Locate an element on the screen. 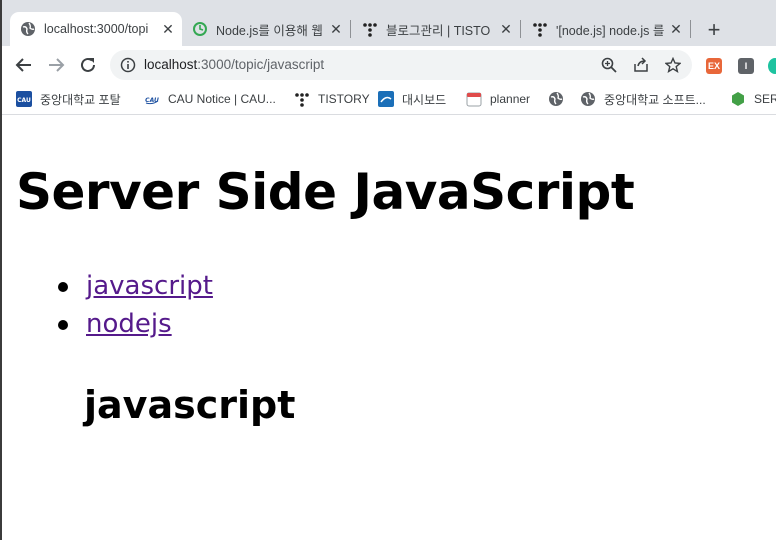 This screenshot has width=776, height=540. url-text: localhost:3000/topic/javascript is located at coordinates (234, 64).